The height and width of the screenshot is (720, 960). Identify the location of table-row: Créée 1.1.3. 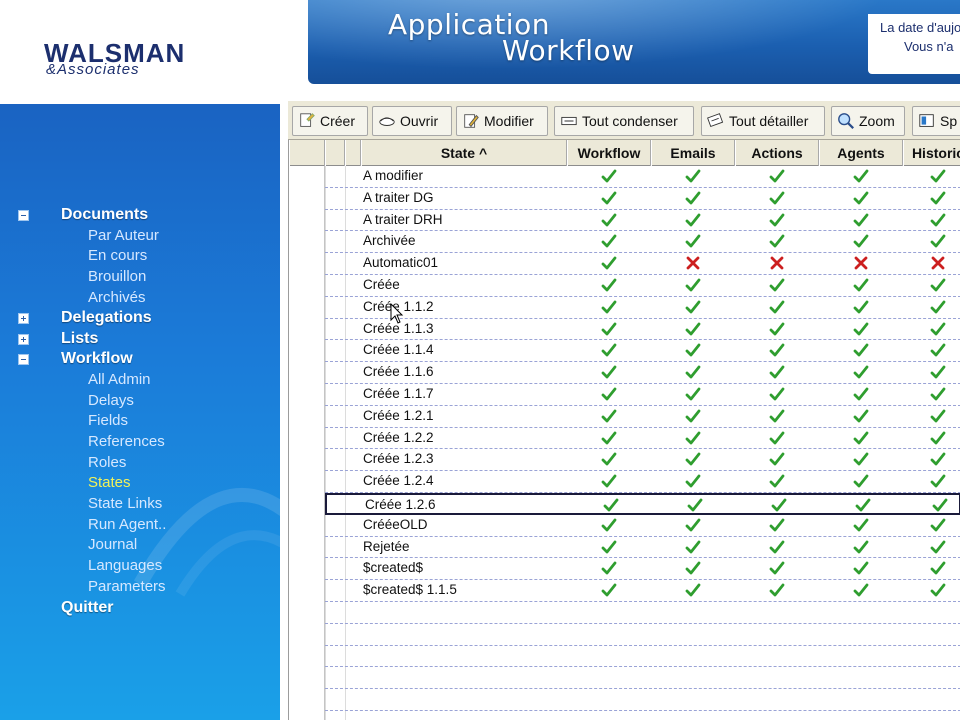
(642, 330).